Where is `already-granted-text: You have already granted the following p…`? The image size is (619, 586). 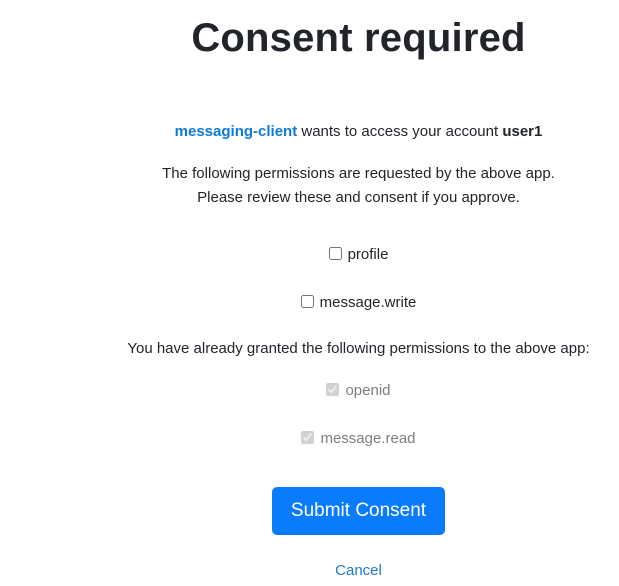 already-granted-text: You have already granted the following p… is located at coordinates (358, 348).